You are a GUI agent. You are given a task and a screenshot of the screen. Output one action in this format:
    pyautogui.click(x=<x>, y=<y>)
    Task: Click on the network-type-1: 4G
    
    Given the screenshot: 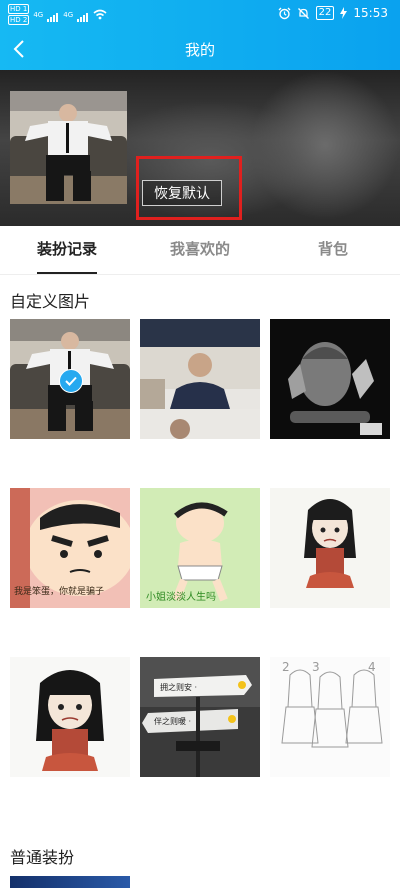 What is the action you would take?
    pyautogui.click(x=38, y=14)
    